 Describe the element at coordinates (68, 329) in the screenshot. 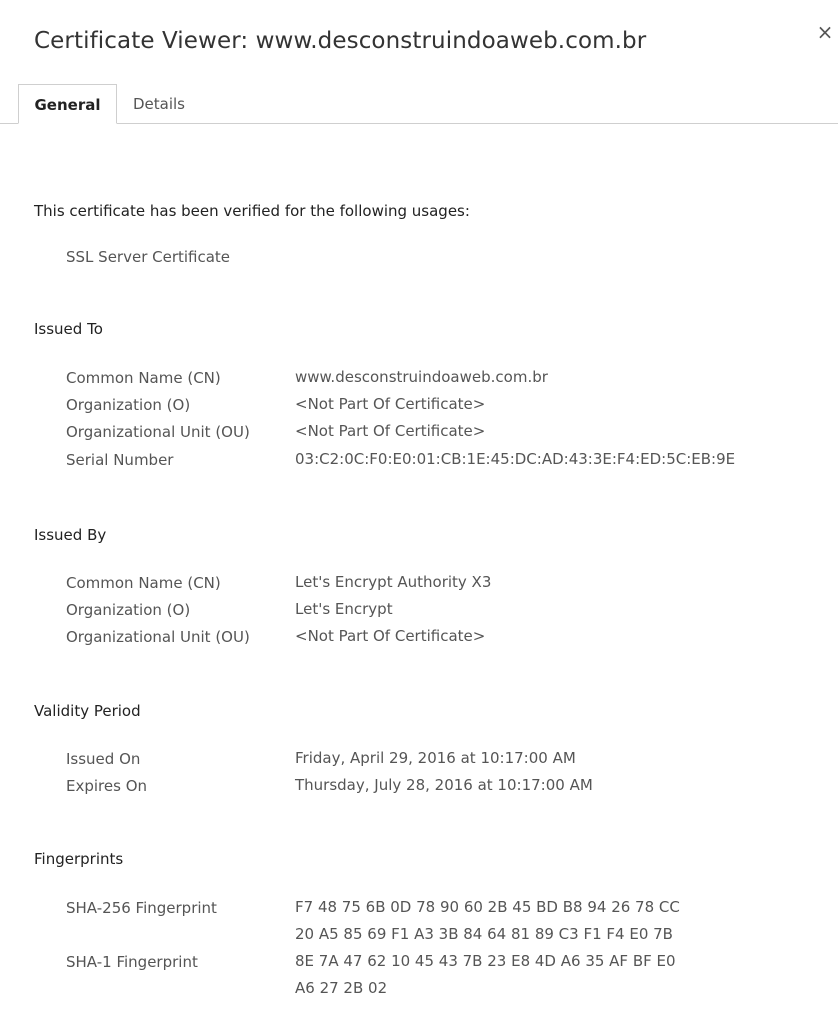

I see `section-title-issued-to: Issued To` at that location.